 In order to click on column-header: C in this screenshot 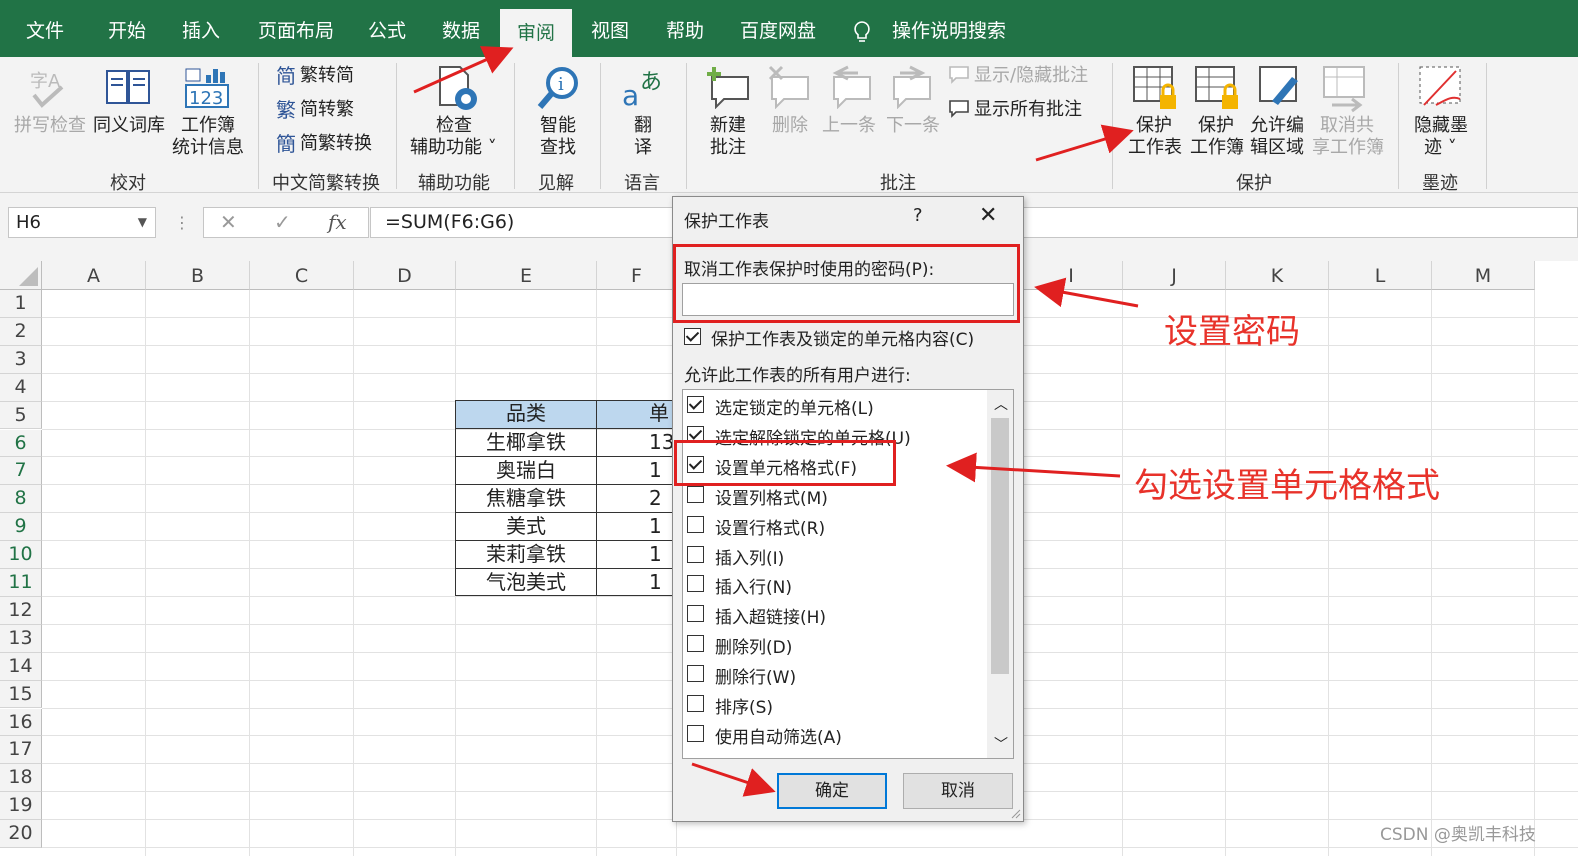, I will do `click(302, 275)`.